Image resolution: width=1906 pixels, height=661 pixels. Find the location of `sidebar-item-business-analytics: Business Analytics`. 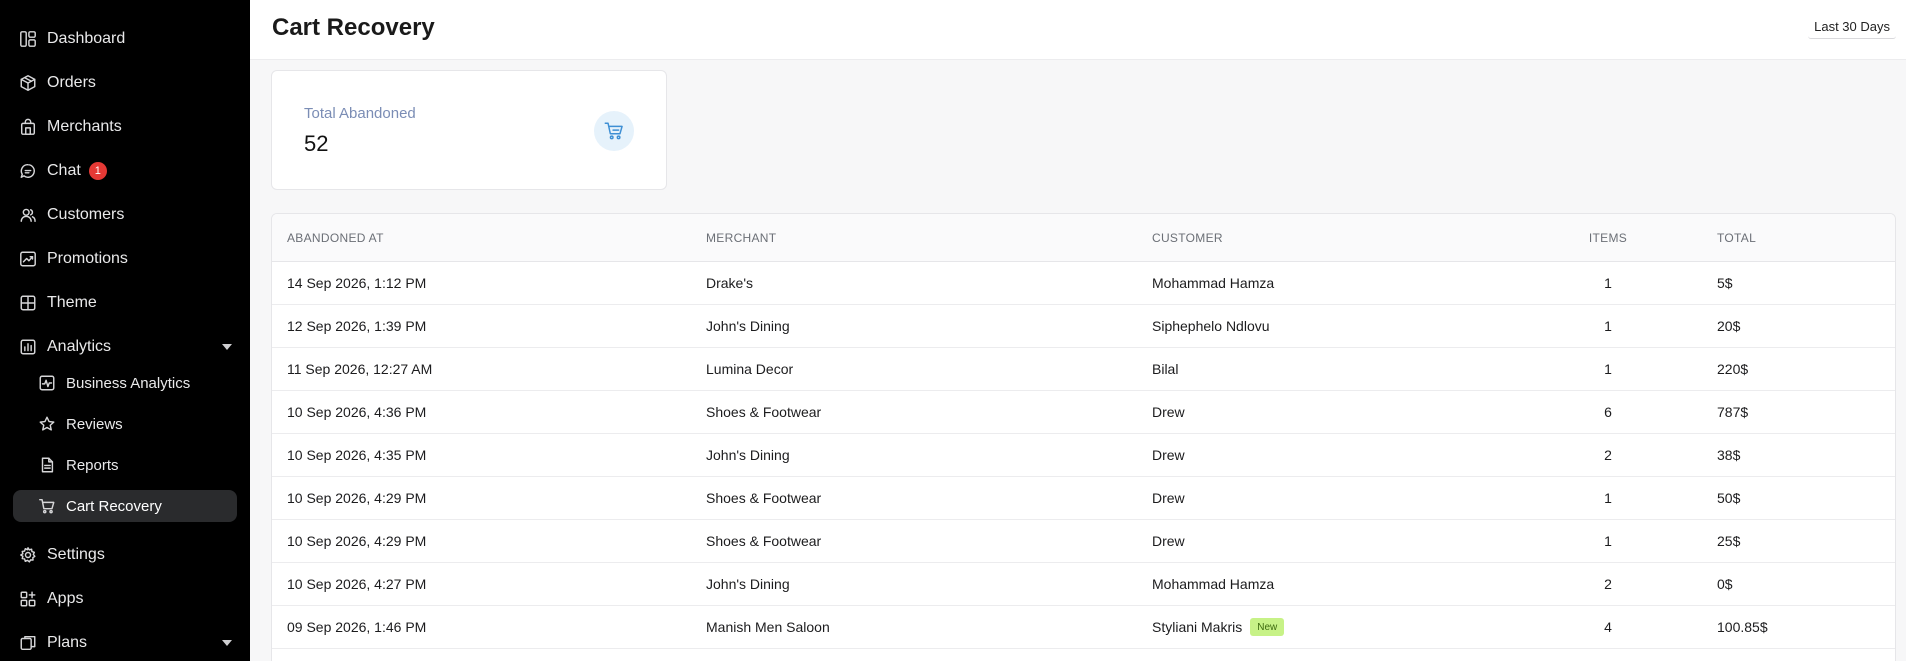

sidebar-item-business-analytics: Business Analytics is located at coordinates (125, 383).